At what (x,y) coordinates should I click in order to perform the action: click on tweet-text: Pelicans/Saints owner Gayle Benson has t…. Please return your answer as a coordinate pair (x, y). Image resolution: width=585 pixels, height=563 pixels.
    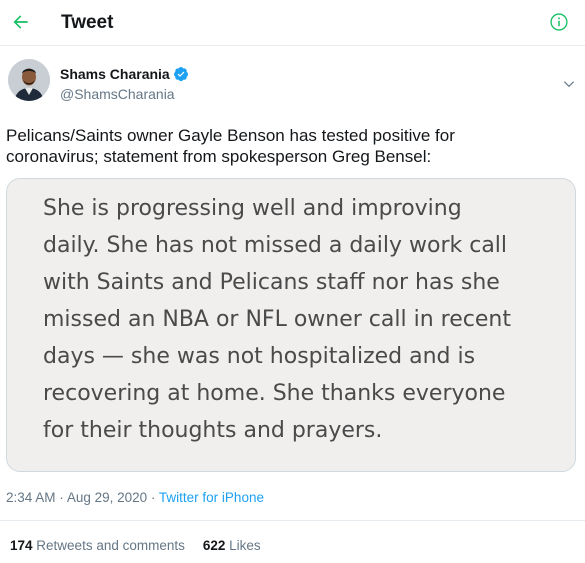
    Looking at the image, I should click on (230, 146).